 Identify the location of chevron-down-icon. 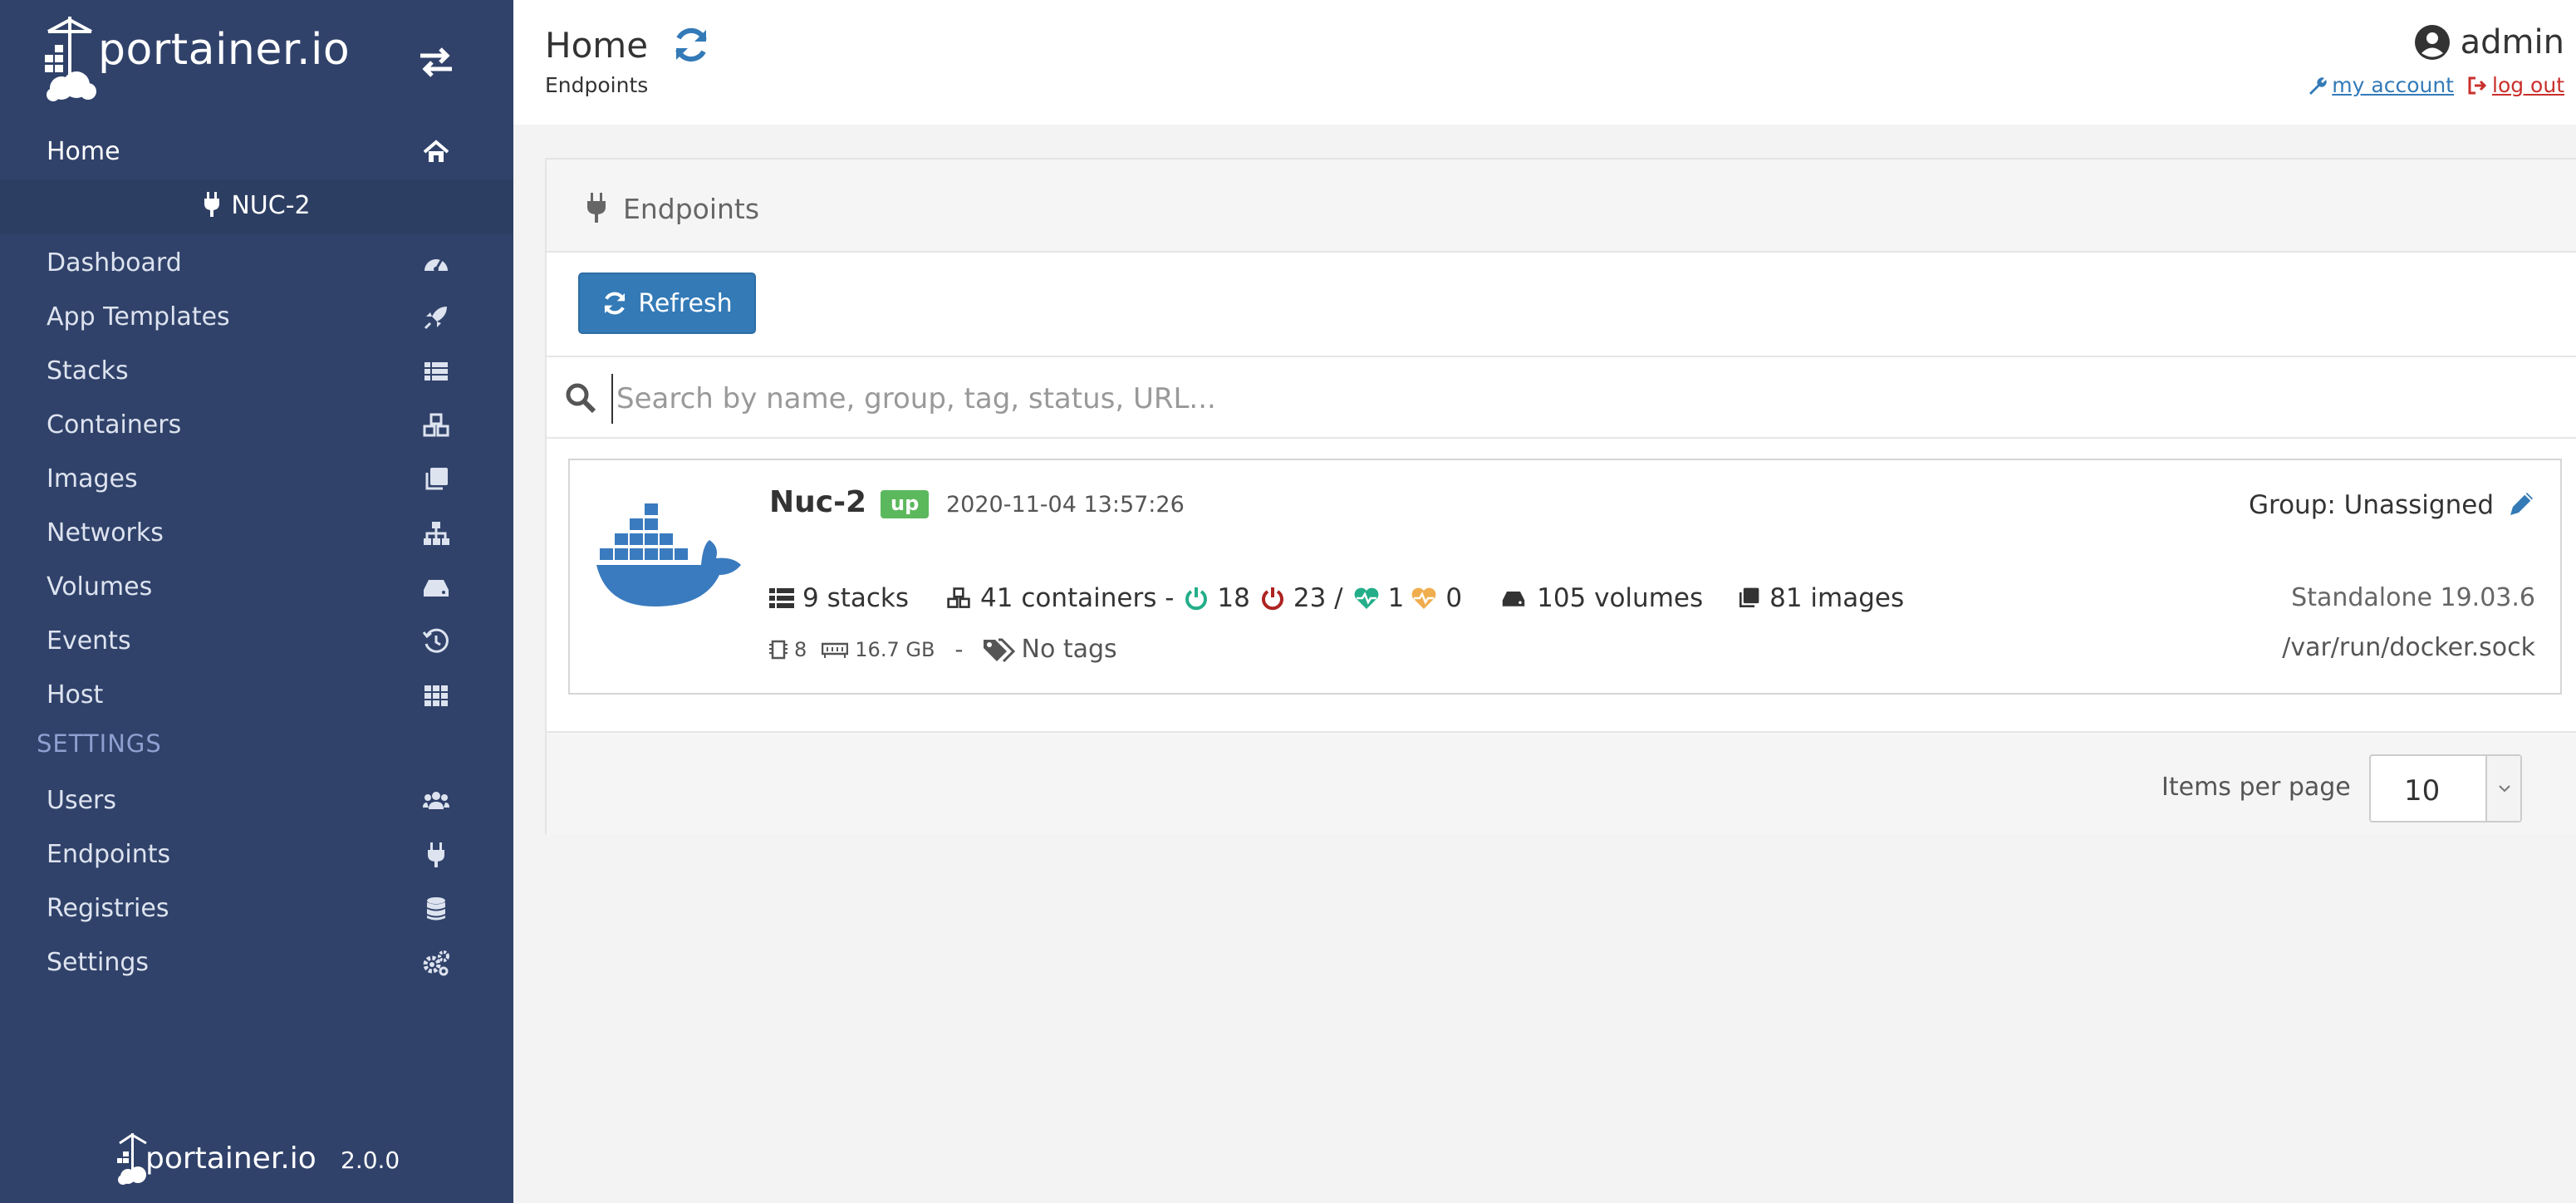
(2504, 789).